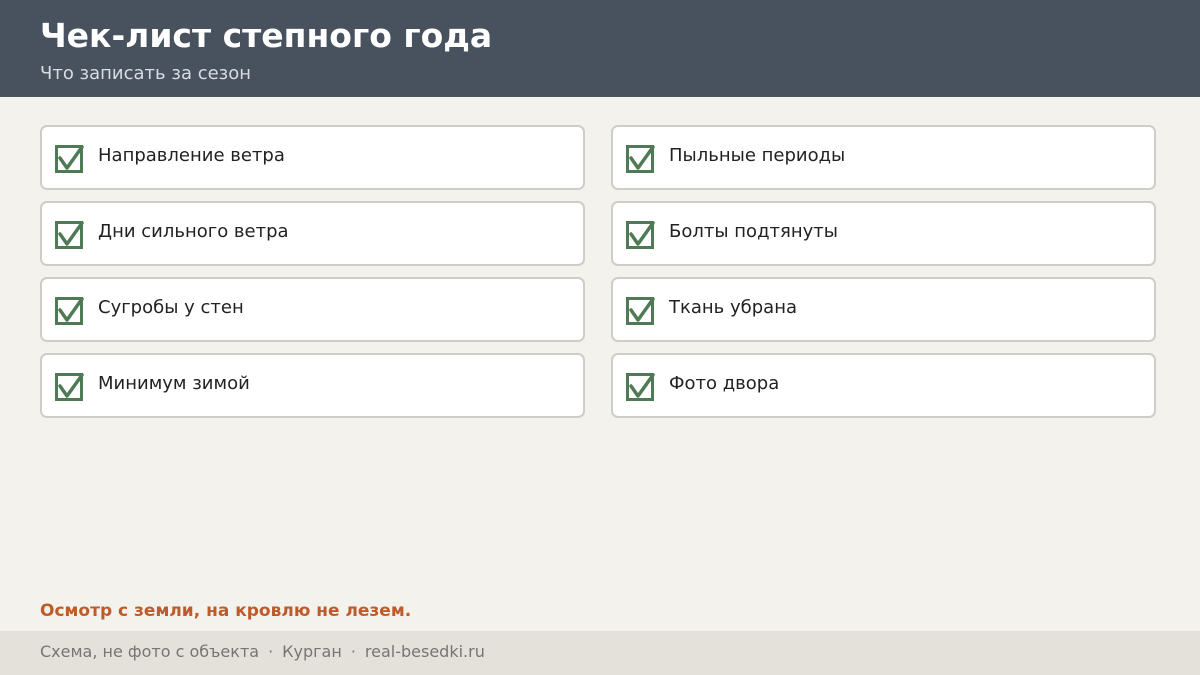 Image resolution: width=1200 pixels, height=675 pixels. I want to click on page-subtitle: Что записать за сезон, so click(146, 73).